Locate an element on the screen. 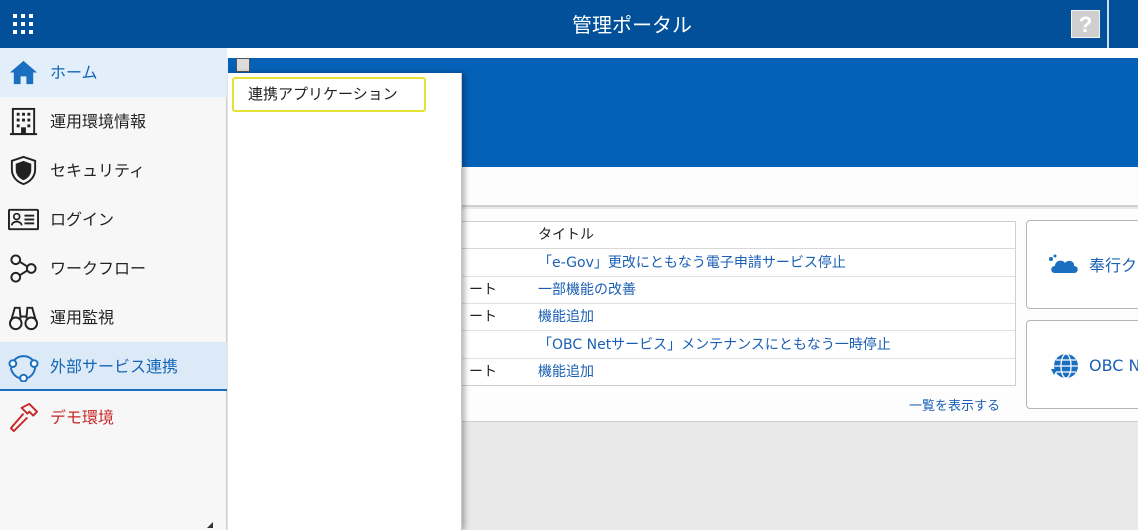  sidebar-item-label: セキュリティ is located at coordinates (98, 170).